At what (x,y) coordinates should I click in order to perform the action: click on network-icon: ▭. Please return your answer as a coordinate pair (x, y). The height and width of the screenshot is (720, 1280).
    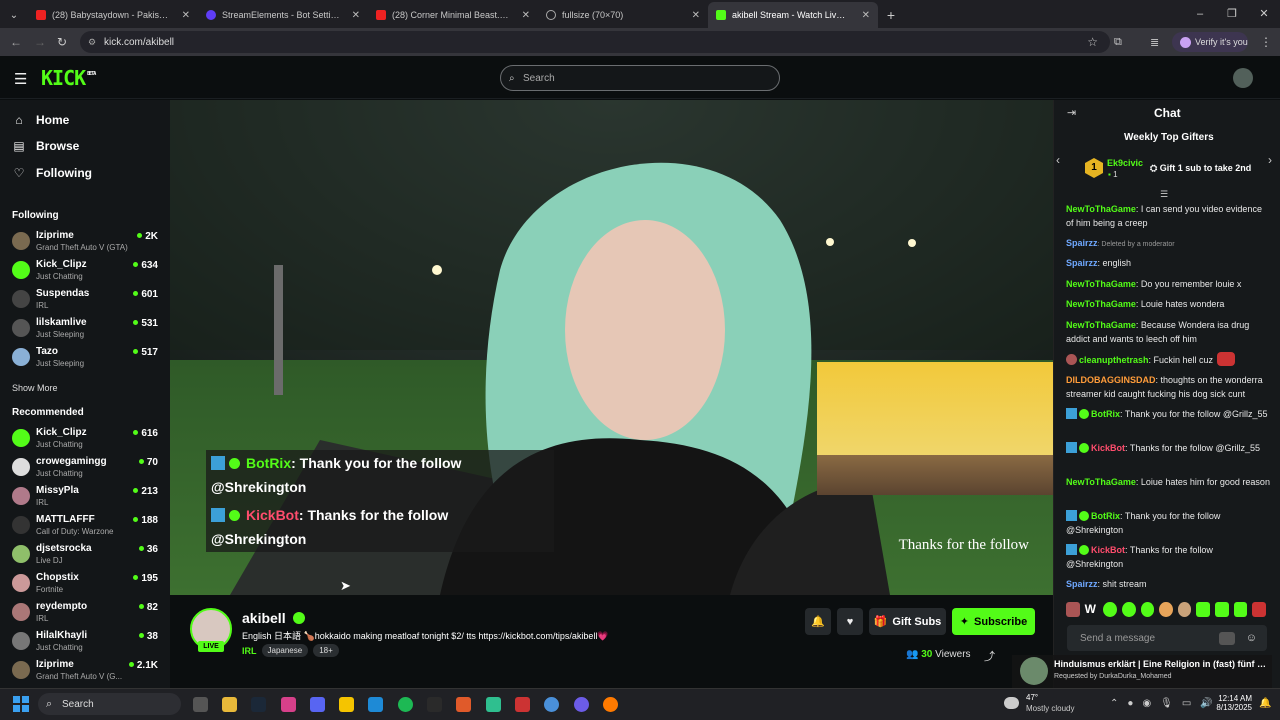
    Looking at the image, I should click on (1186, 703).